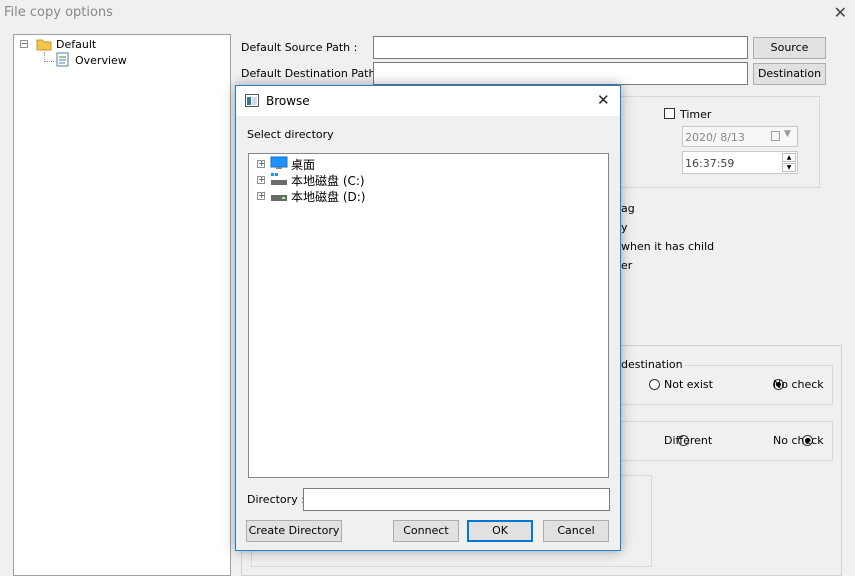  Describe the element at coordinates (101, 60) in the screenshot. I see `tree-item-overview: Overview` at that location.